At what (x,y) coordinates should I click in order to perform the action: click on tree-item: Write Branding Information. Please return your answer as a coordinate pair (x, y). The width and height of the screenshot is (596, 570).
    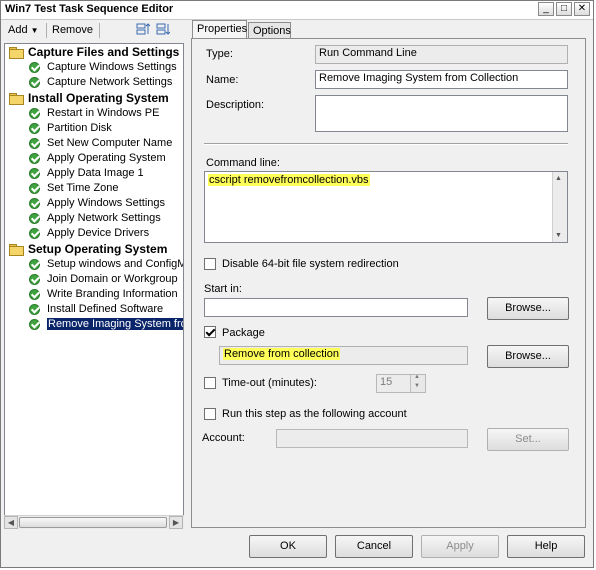
    Looking at the image, I should click on (103, 294).